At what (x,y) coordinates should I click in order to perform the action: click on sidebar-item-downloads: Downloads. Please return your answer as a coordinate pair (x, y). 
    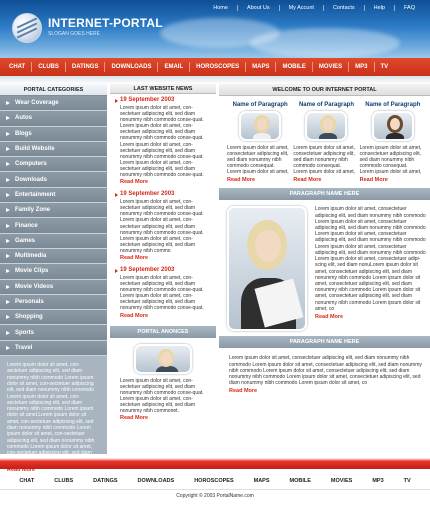
    Looking at the image, I should click on (53, 180).